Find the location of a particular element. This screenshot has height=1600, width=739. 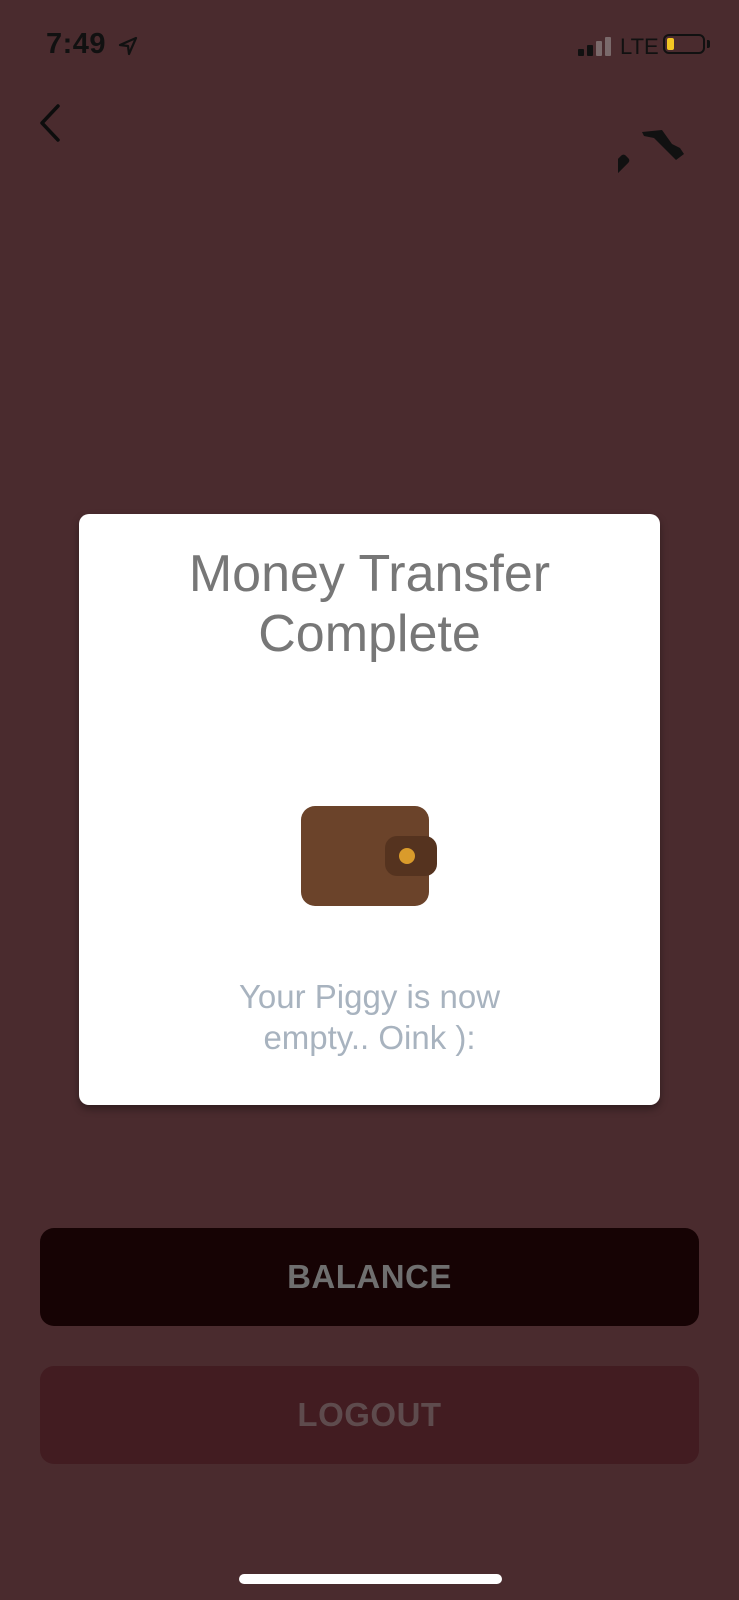

status-time: 7:49 is located at coordinates (76, 44).